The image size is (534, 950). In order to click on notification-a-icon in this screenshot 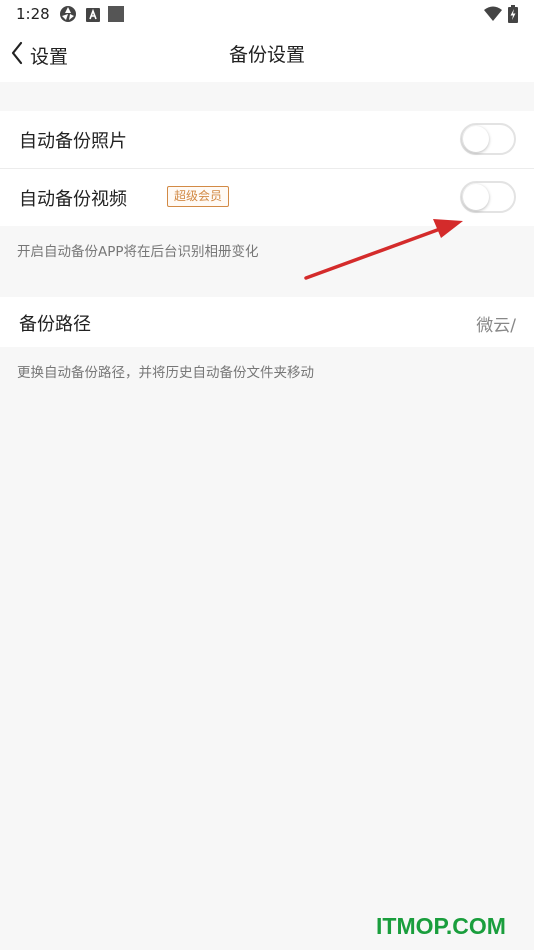, I will do `click(93, 16)`.